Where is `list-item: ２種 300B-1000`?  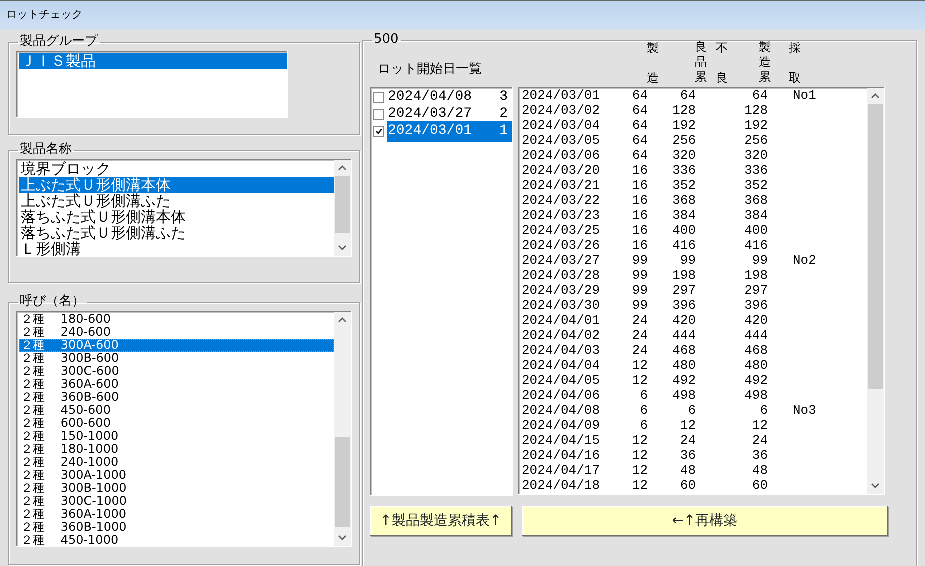
list-item: ２種 300B-1000 is located at coordinates (176, 488).